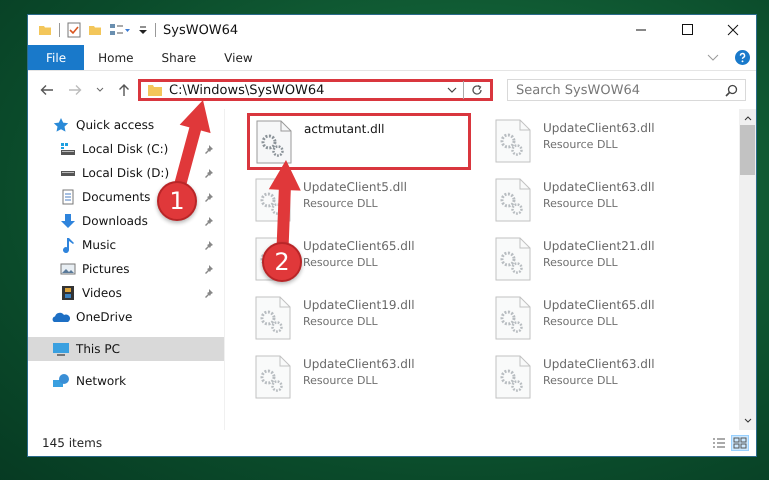 This screenshot has width=769, height=480. Describe the element at coordinates (68, 269) in the screenshot. I see `picture-icon` at that location.